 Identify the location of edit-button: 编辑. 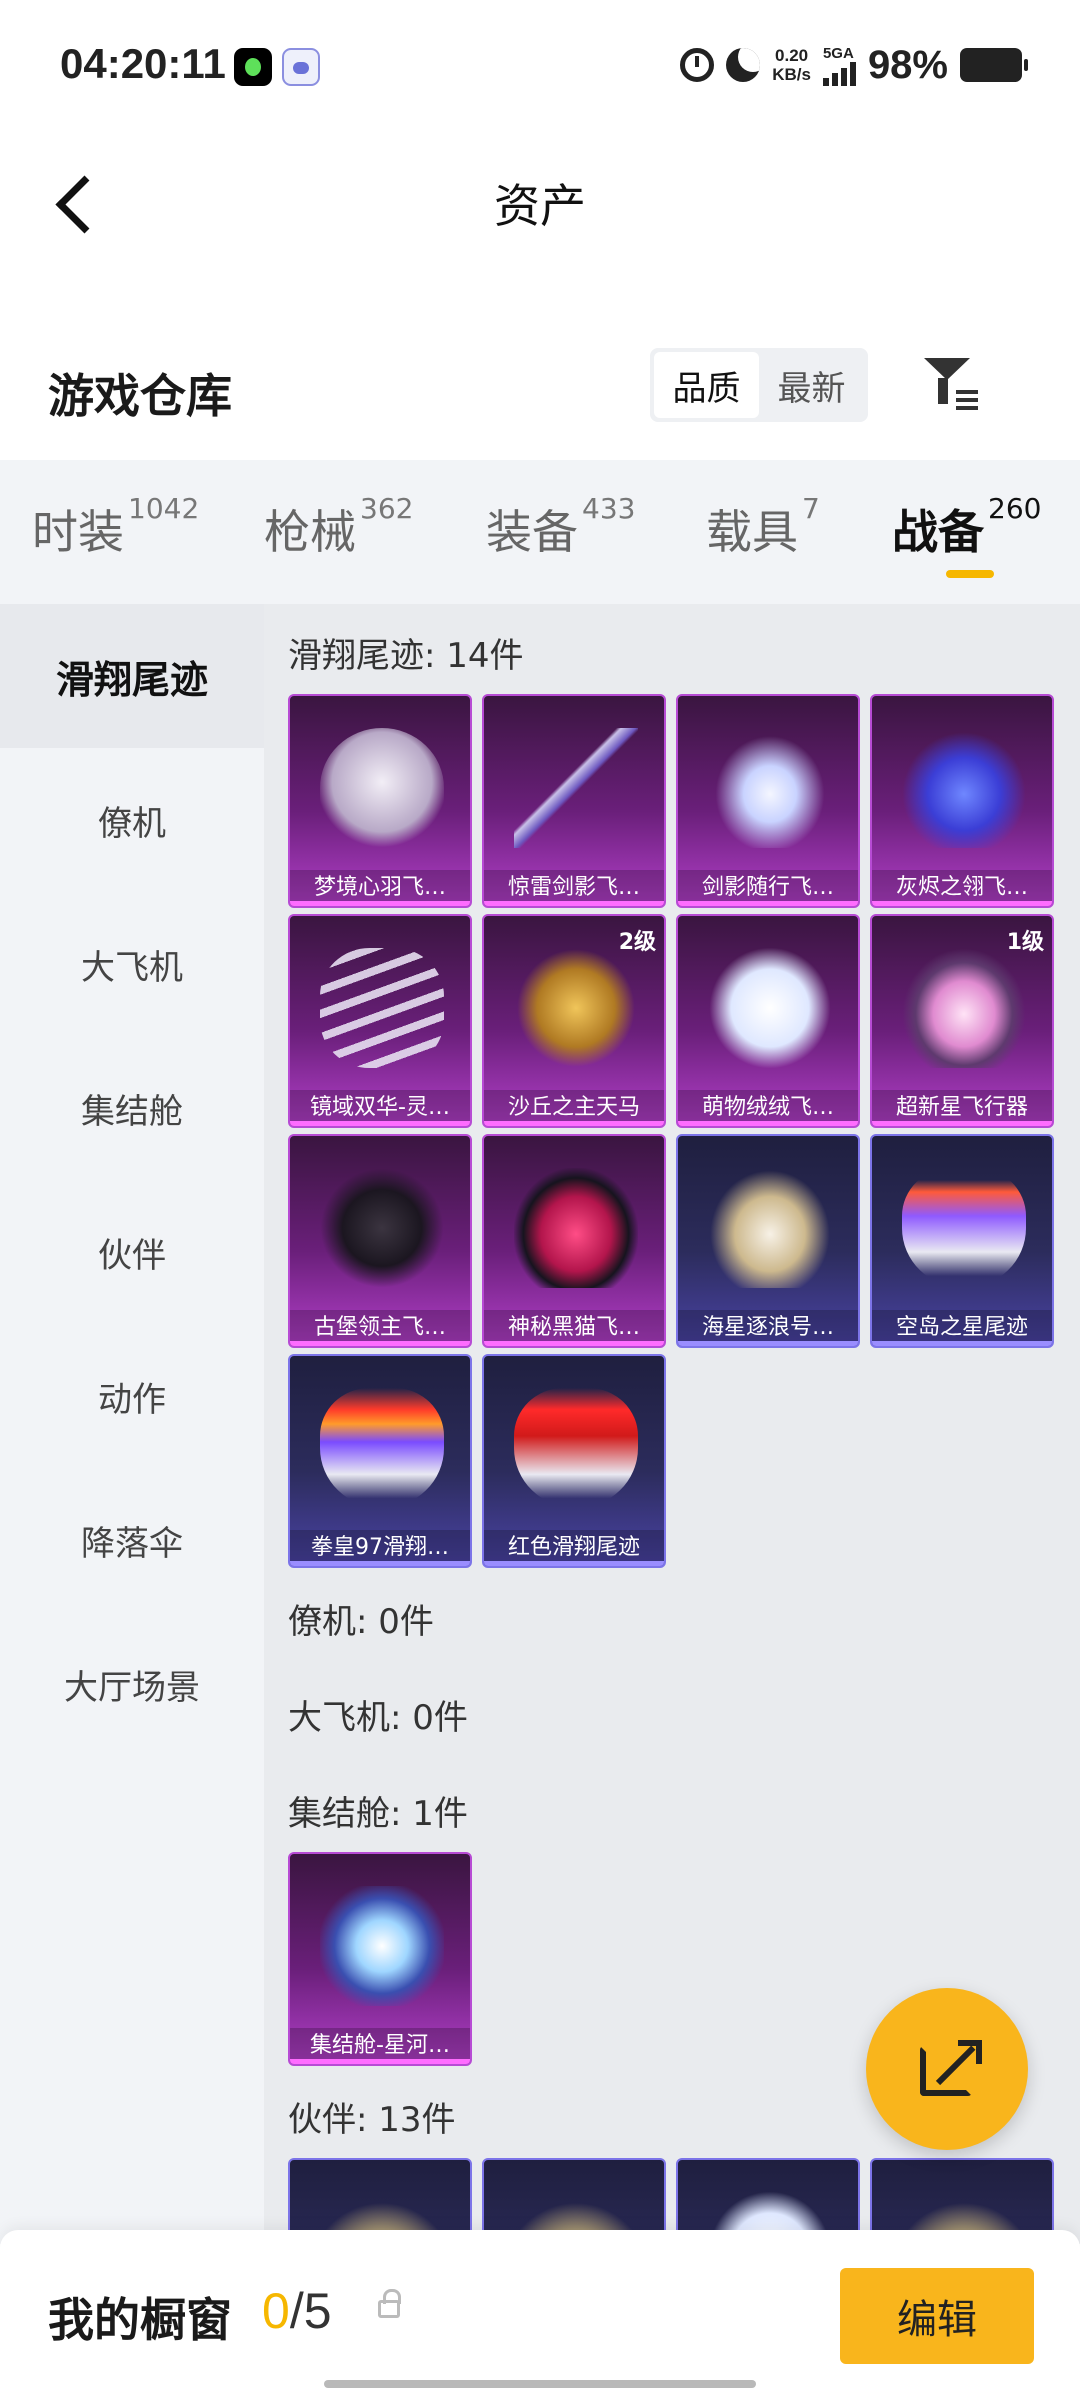
(937, 2316).